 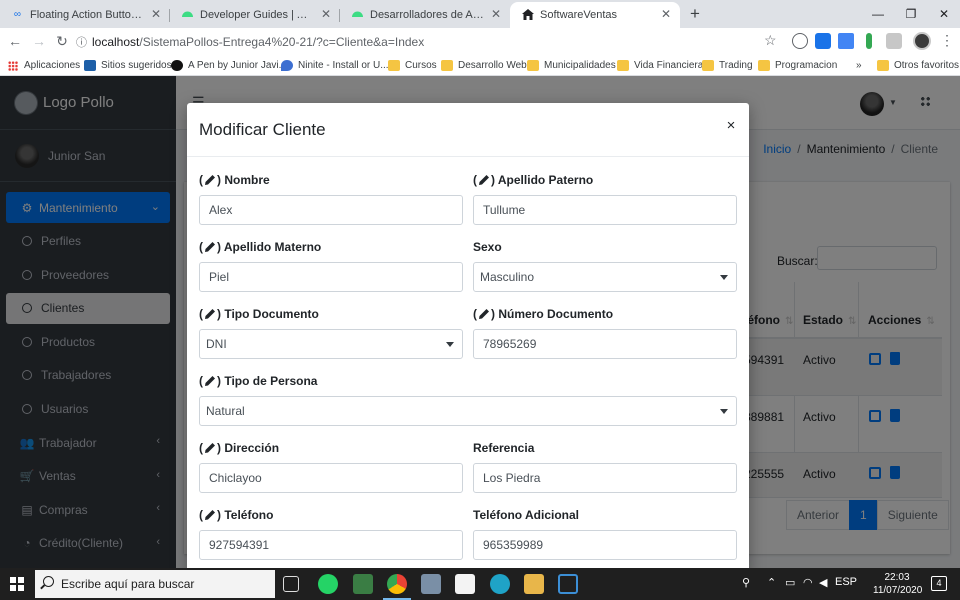 I want to click on browser-tab-developer-guides: Developer Guides | Android Dev ✕, so click(x=255, y=15).